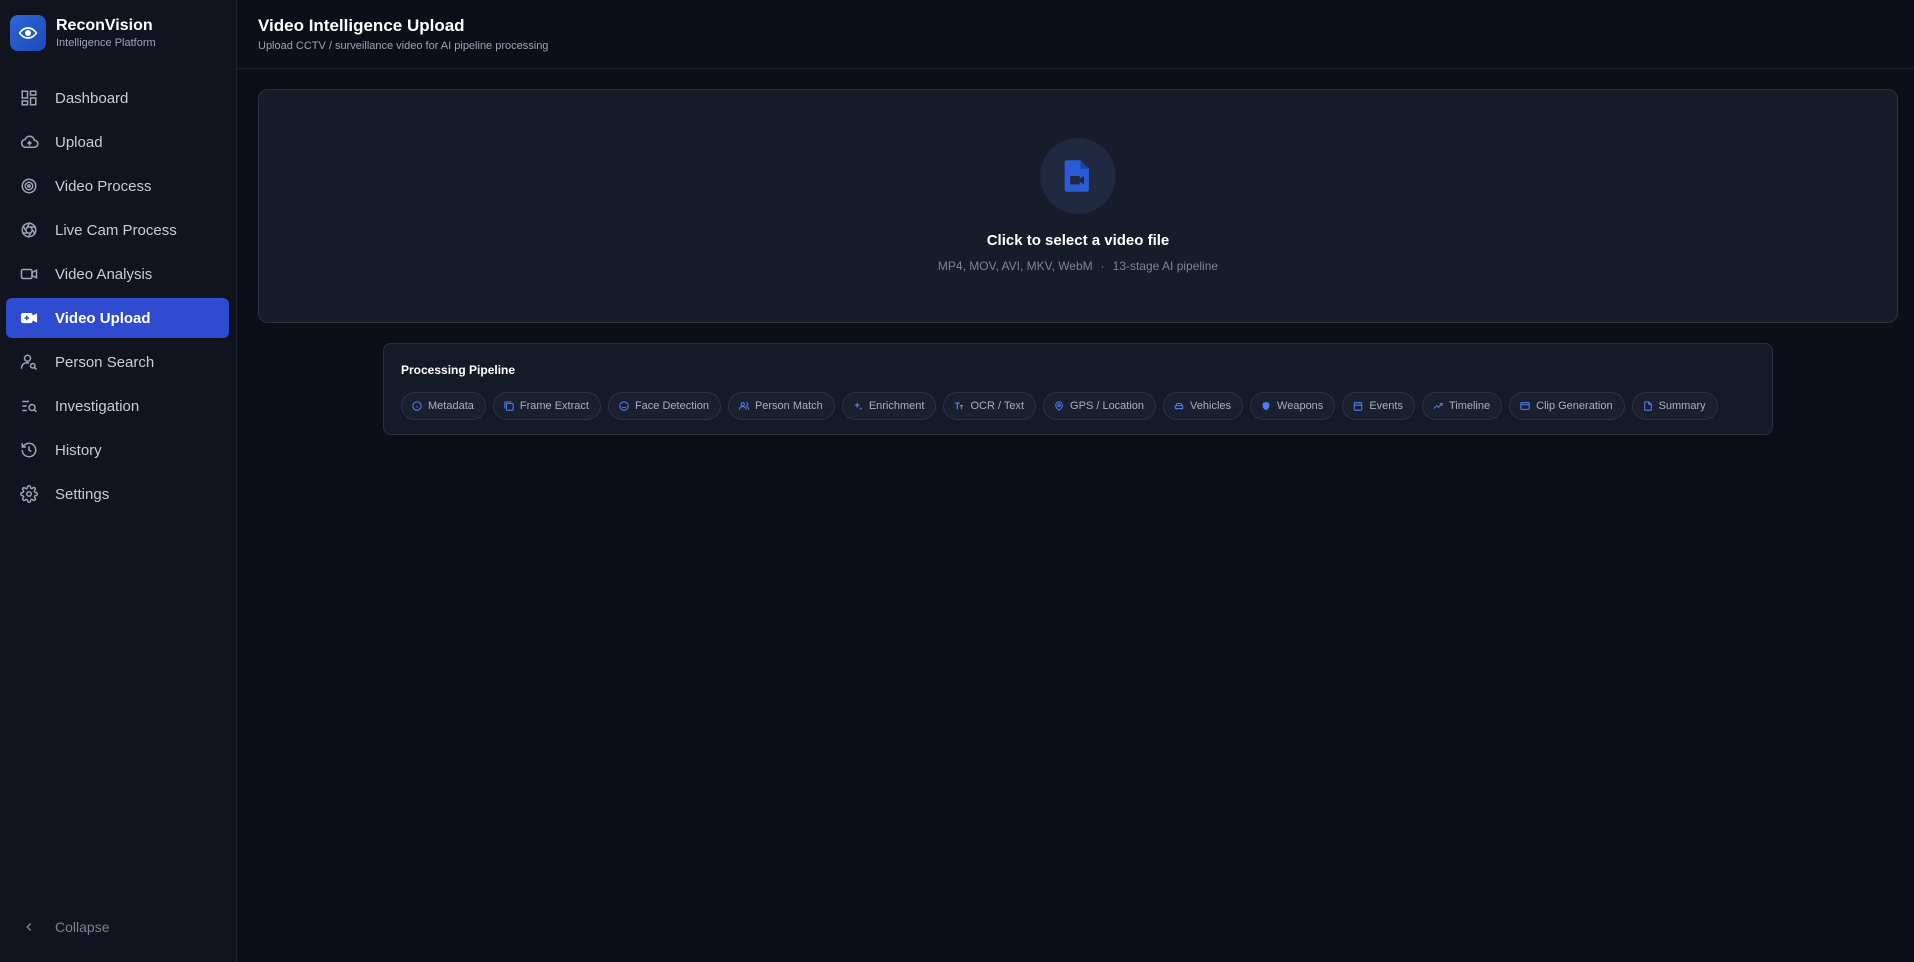 This screenshot has width=1914, height=962. I want to click on sidebar-item-person-search: Person Search, so click(117, 362).